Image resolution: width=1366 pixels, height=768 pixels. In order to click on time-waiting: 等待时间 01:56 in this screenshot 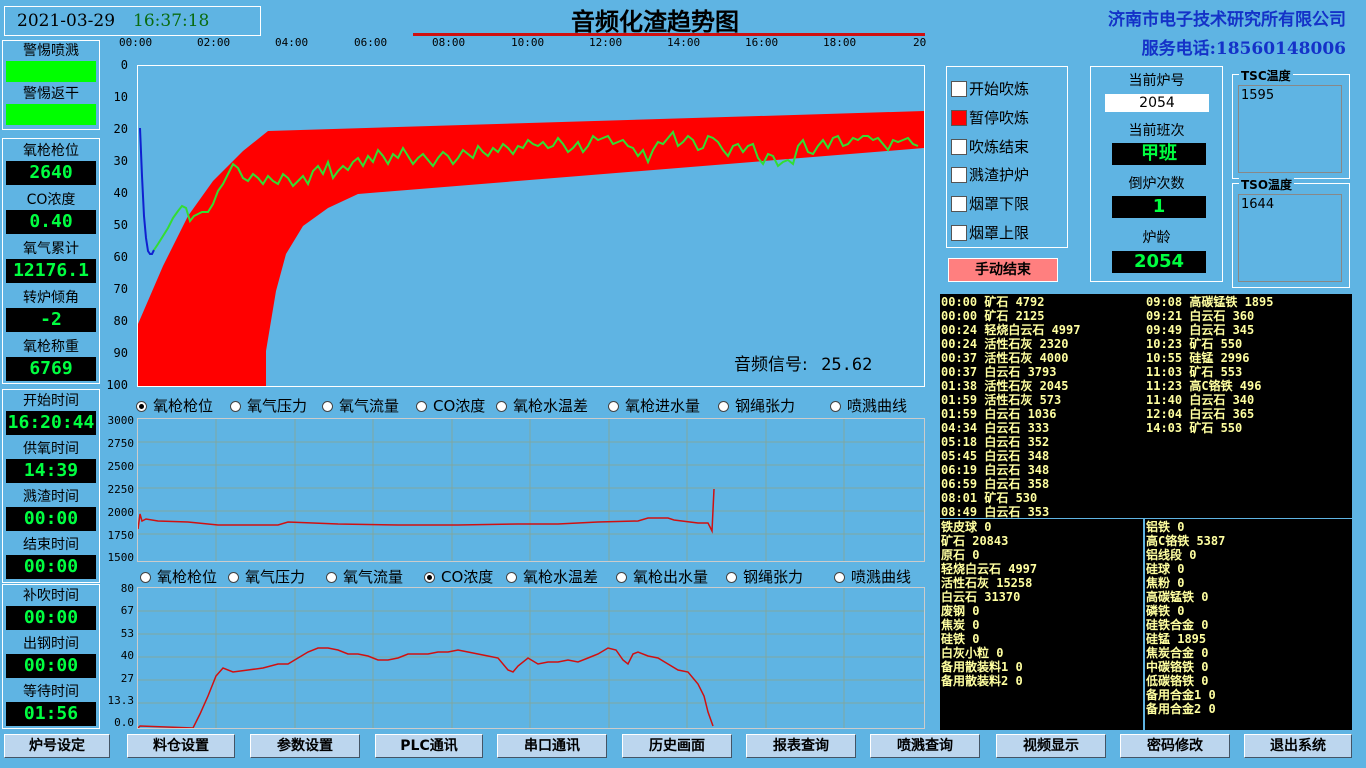, I will do `click(51, 705)`.